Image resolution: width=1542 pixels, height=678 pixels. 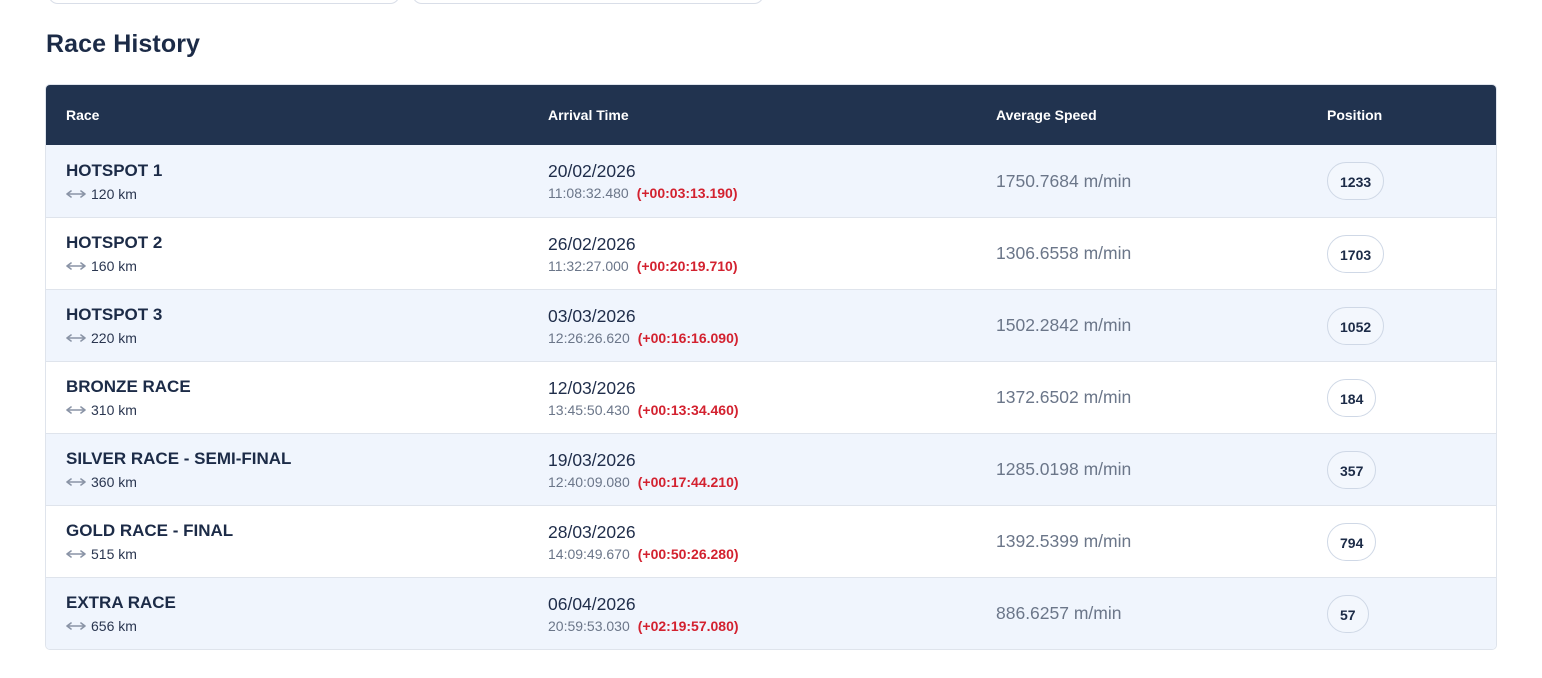 What do you see at coordinates (297, 482) in the screenshot?
I see `race-distance: 360 km` at bounding box center [297, 482].